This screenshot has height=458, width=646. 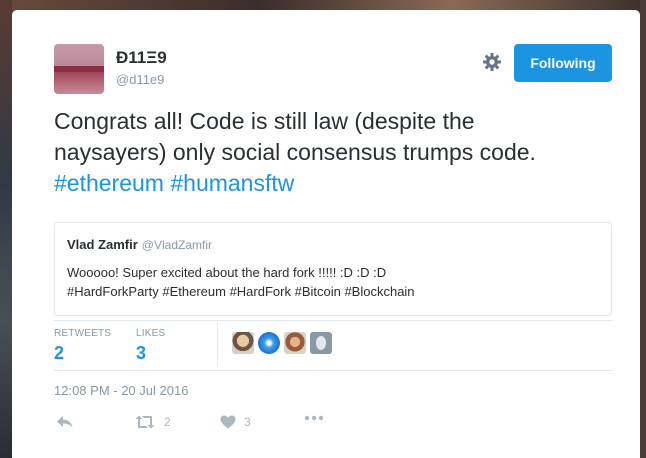 What do you see at coordinates (492, 62) in the screenshot?
I see `gear-icon` at bounding box center [492, 62].